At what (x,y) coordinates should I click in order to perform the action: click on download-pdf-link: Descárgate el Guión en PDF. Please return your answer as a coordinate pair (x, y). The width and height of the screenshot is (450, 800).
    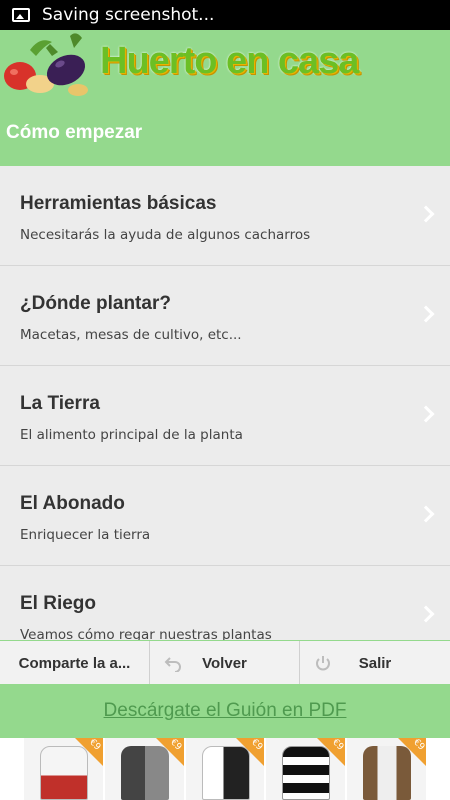
    Looking at the image, I should click on (225, 711).